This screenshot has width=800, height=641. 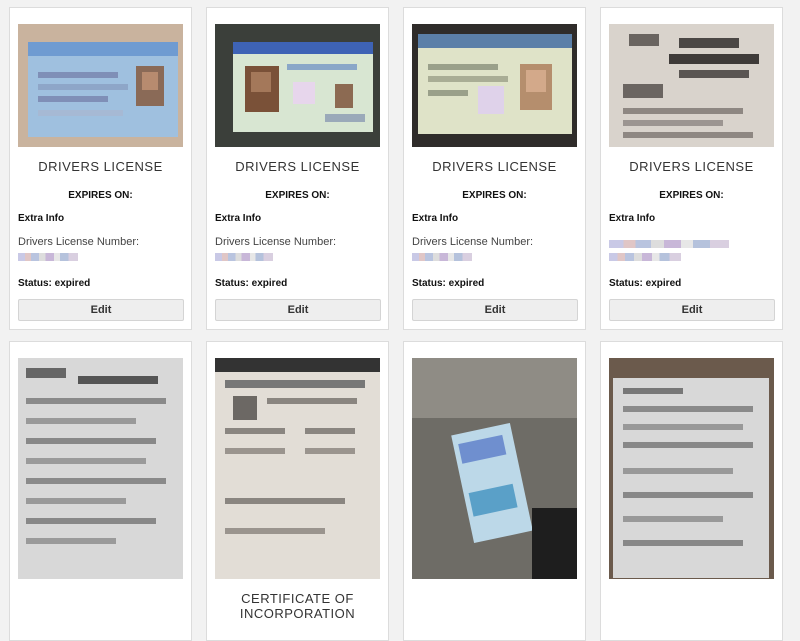 I want to click on document-card: CERTIFICATE OF INCORPORATION, so click(x=297, y=491).